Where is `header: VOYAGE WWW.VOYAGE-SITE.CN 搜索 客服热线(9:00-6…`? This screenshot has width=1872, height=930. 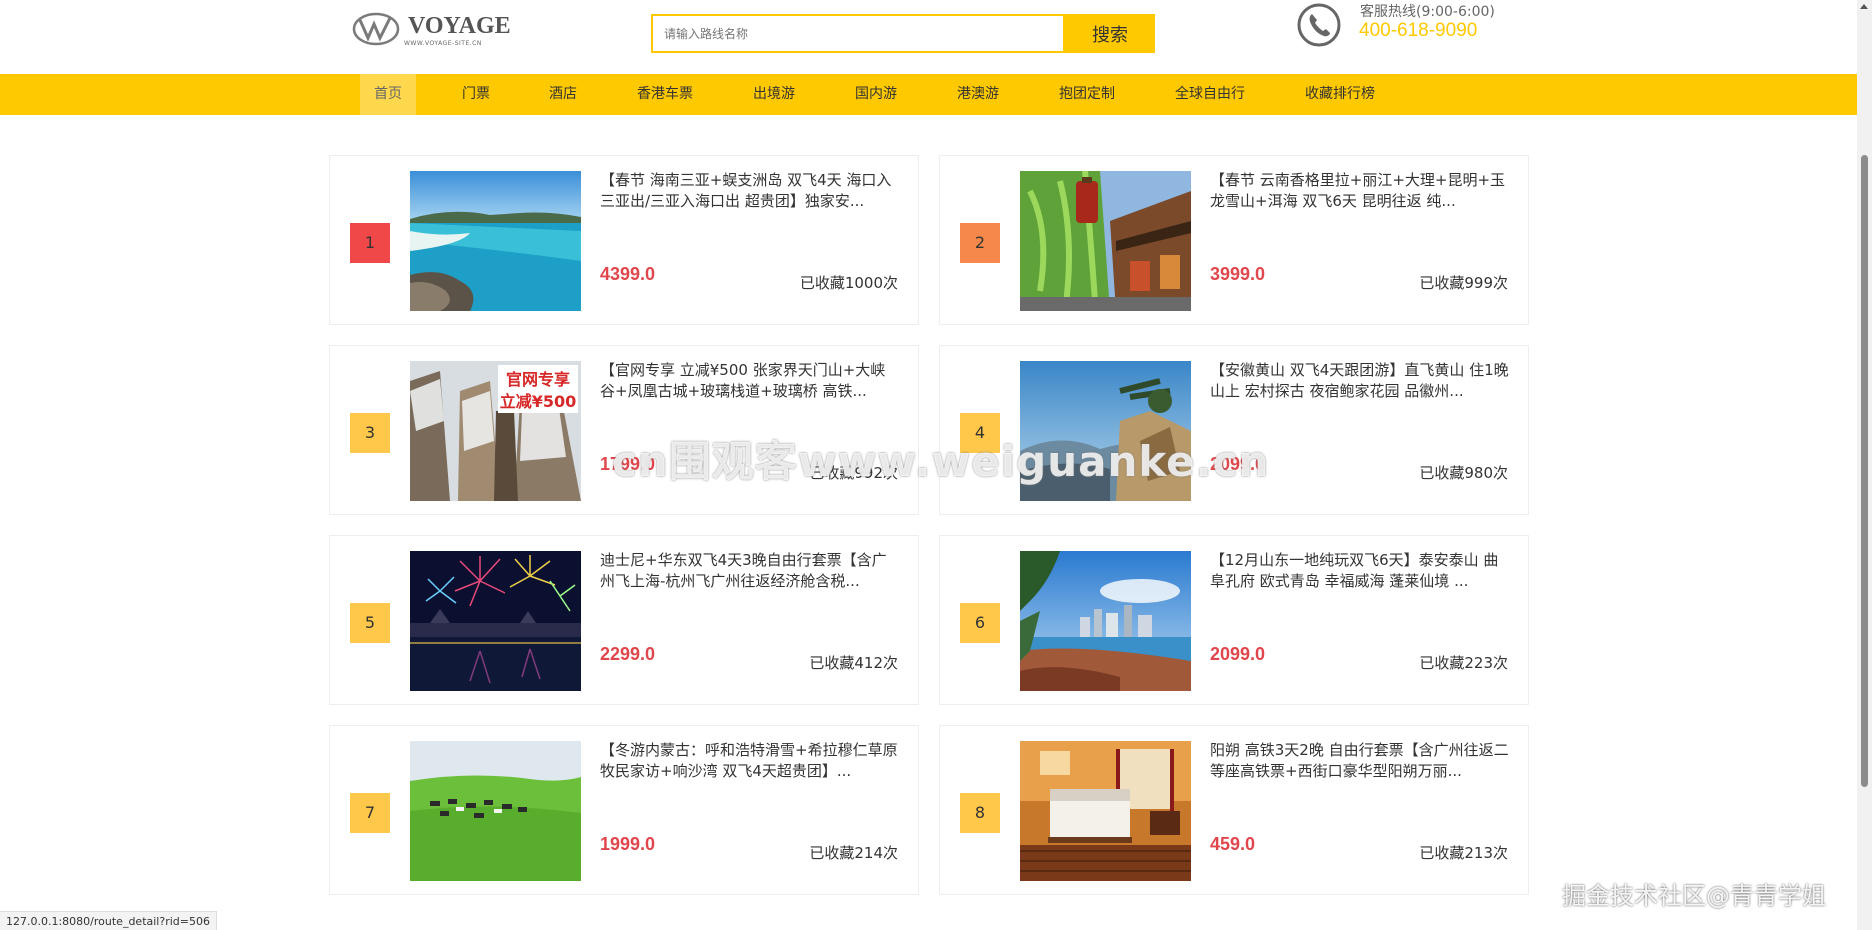
header: VOYAGE WWW.VOYAGE-SITE.CN 搜索 客服热线(9:00-6… is located at coordinates (928, 37).